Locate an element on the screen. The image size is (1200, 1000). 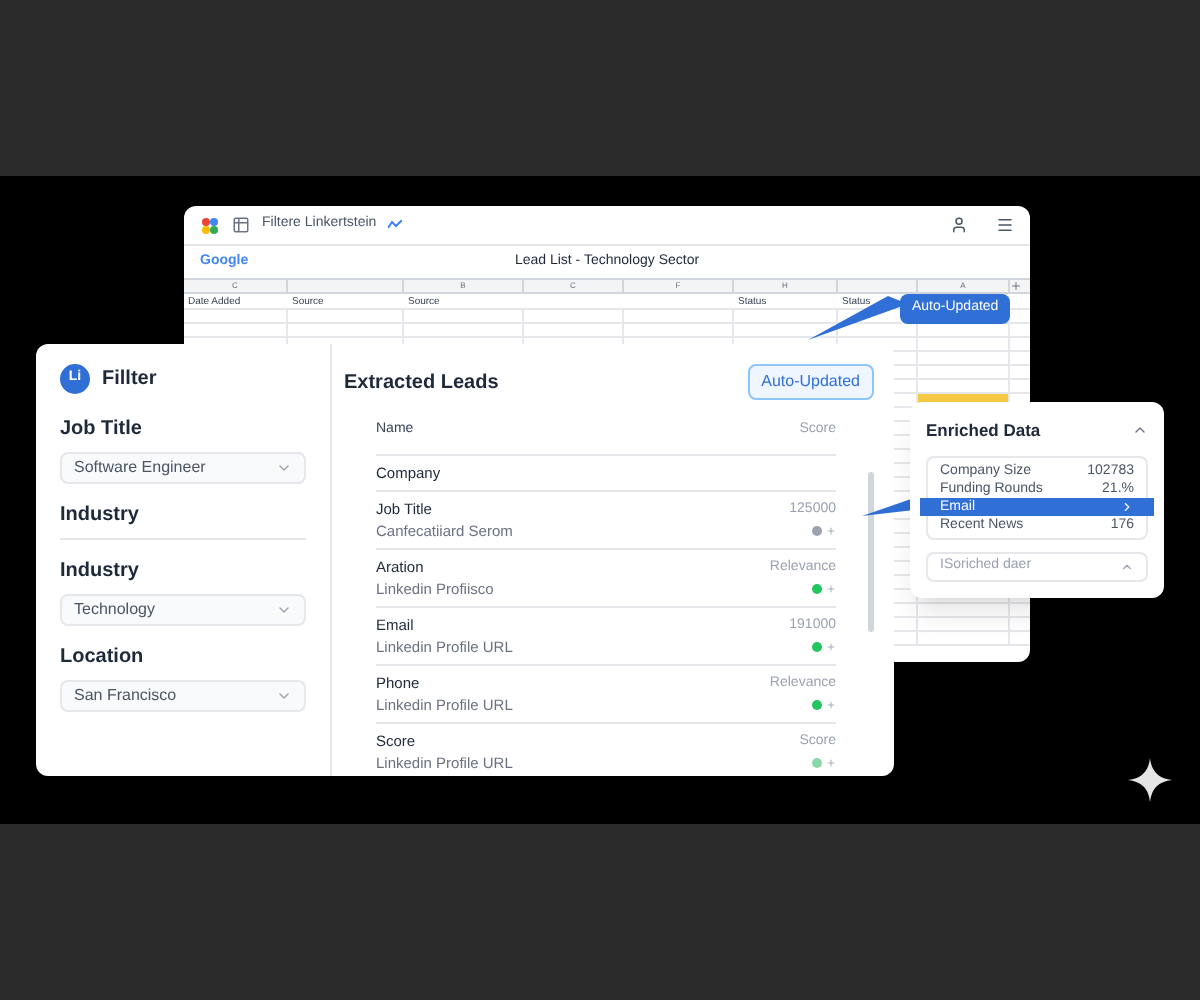
add-column-icon is located at coordinates (1016, 286).